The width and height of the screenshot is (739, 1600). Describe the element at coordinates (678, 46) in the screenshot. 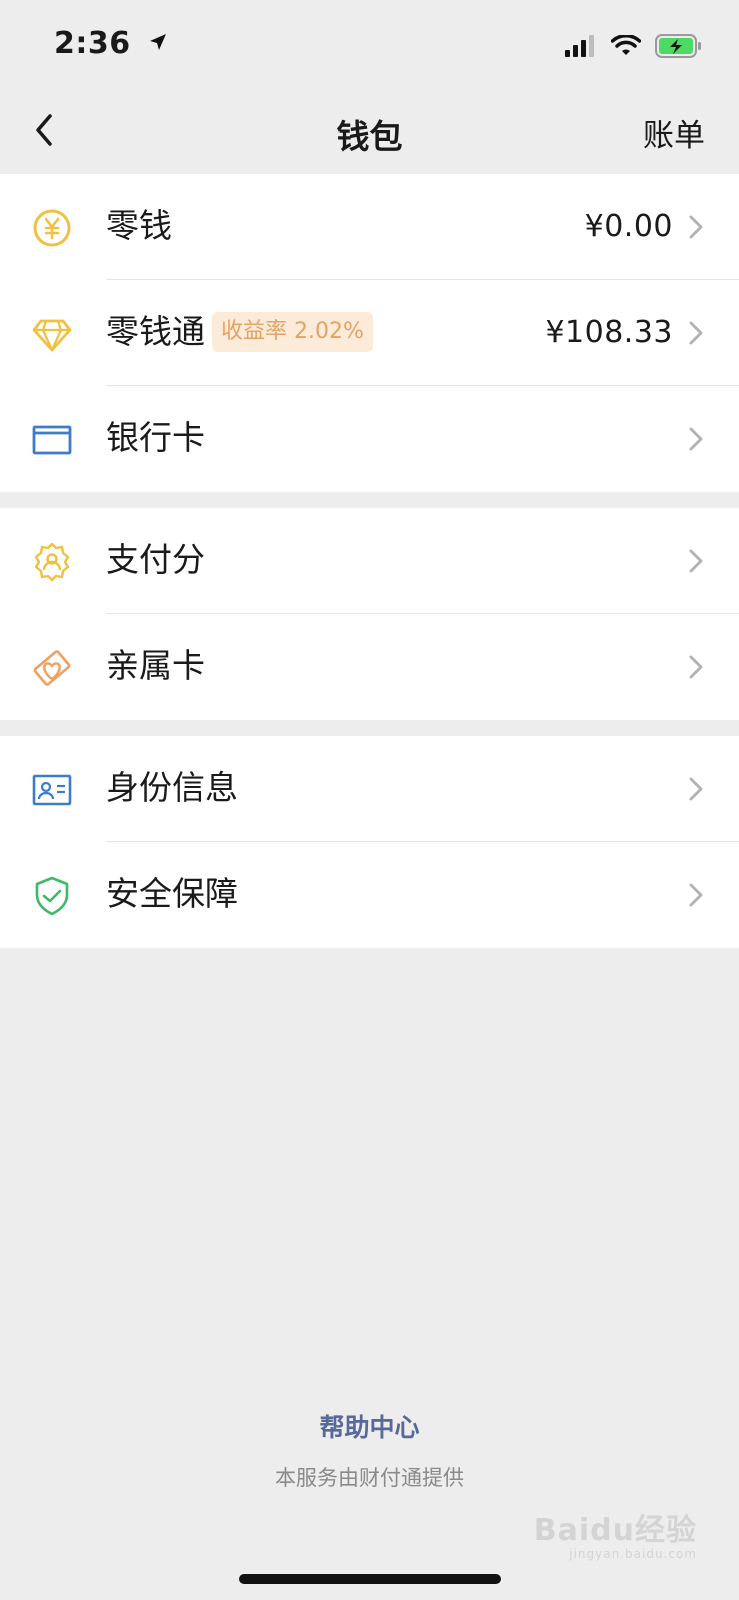

I see `battery-charging-icon` at that location.